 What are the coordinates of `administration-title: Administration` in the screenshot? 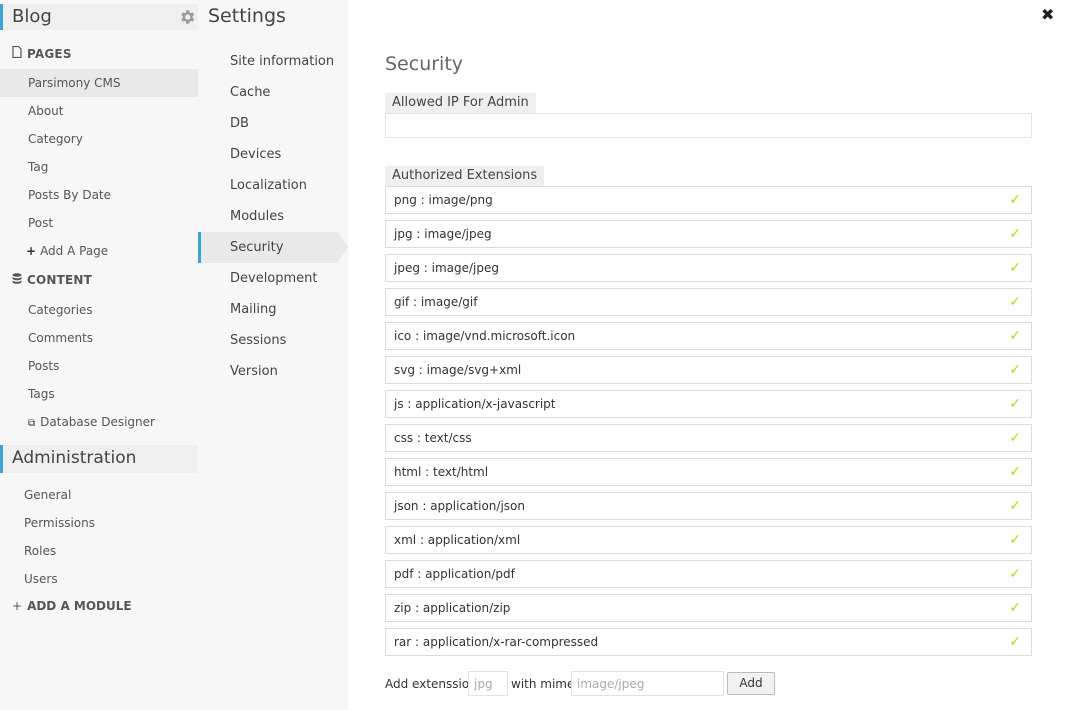 It's located at (74, 458).